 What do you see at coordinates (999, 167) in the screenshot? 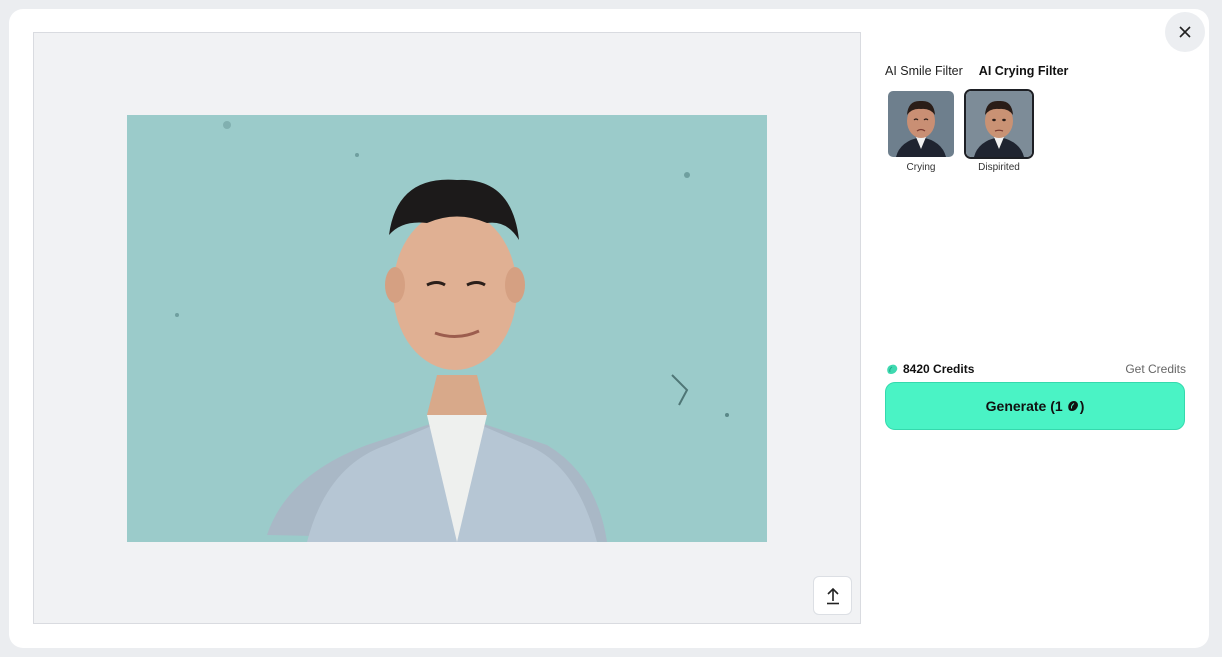
I see `style-label-dispirited: Dispirited` at bounding box center [999, 167].